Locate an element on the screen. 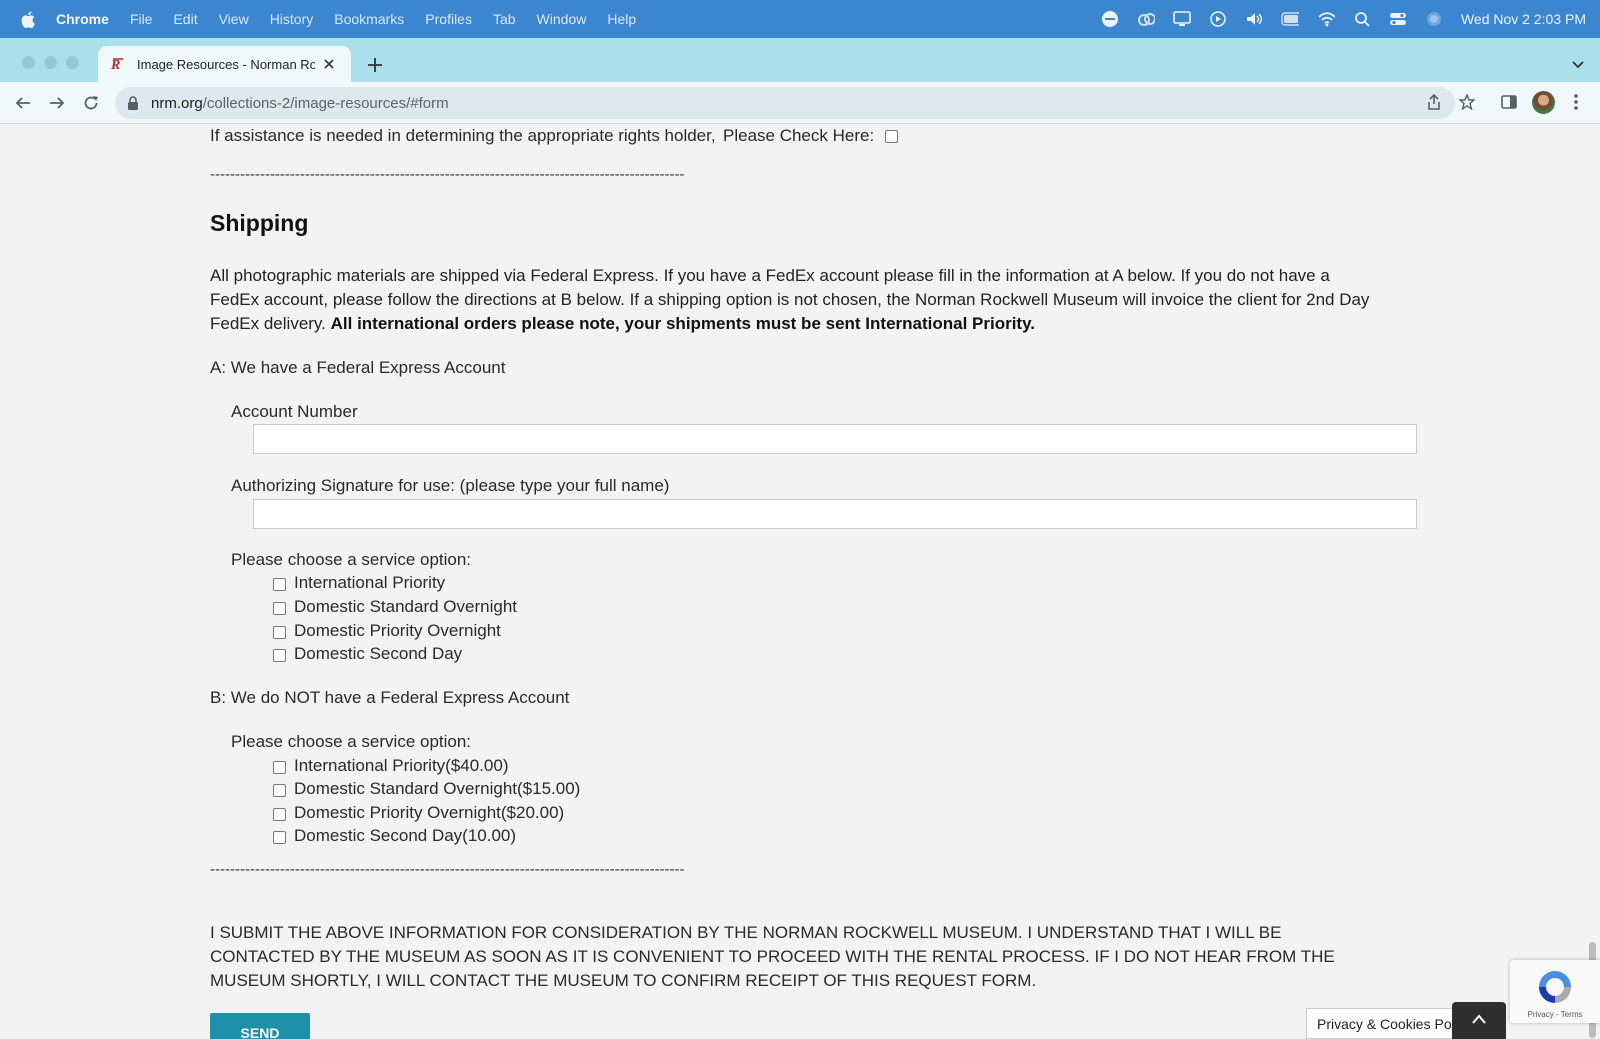  option-a-domestic-priority-overnight: Domestic Priority Overnight is located at coordinates (387, 631).